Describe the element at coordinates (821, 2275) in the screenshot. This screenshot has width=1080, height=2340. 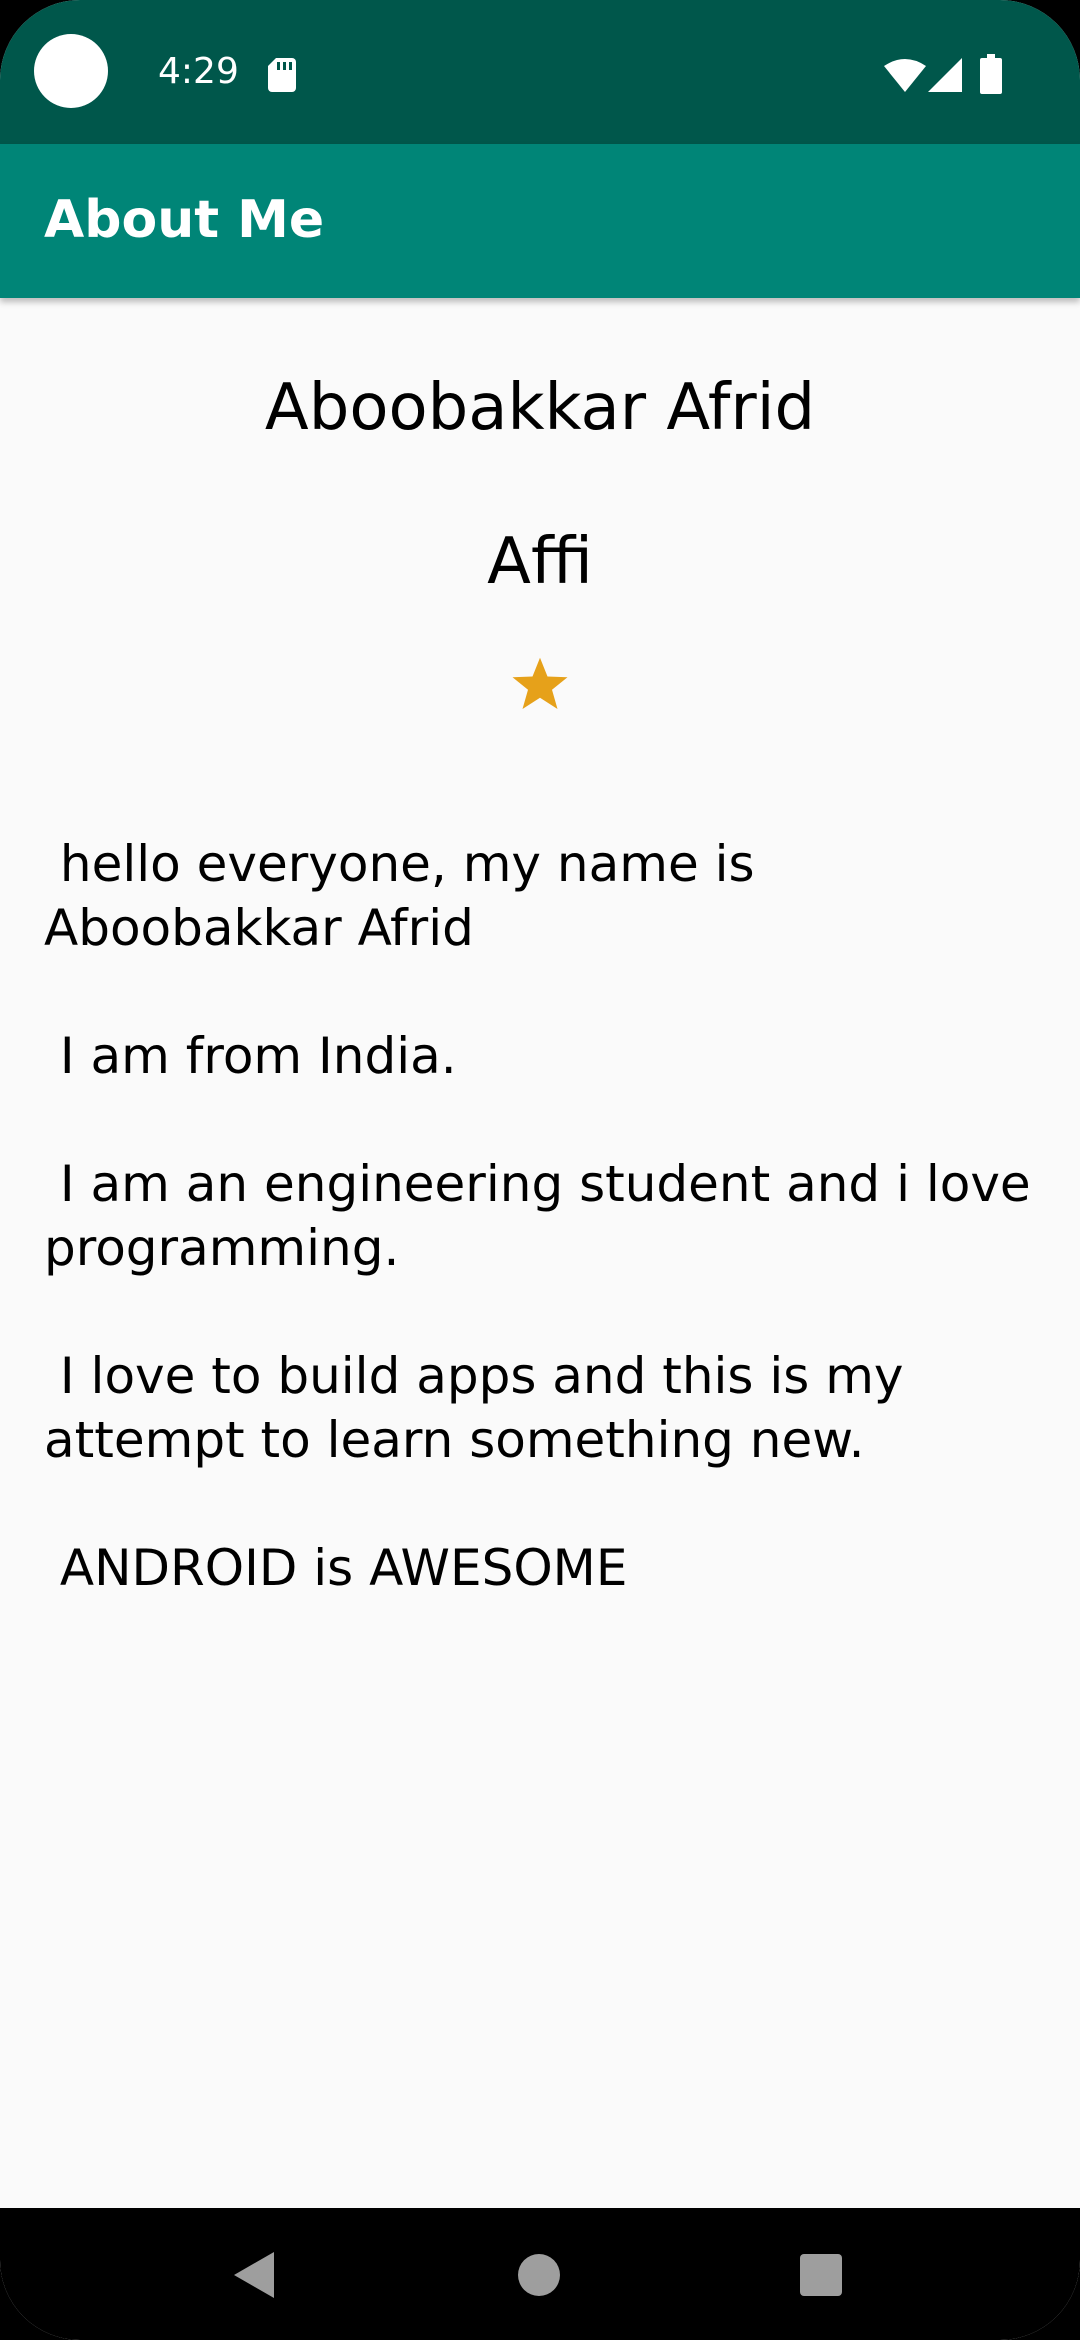
I see `recents-icon` at that location.